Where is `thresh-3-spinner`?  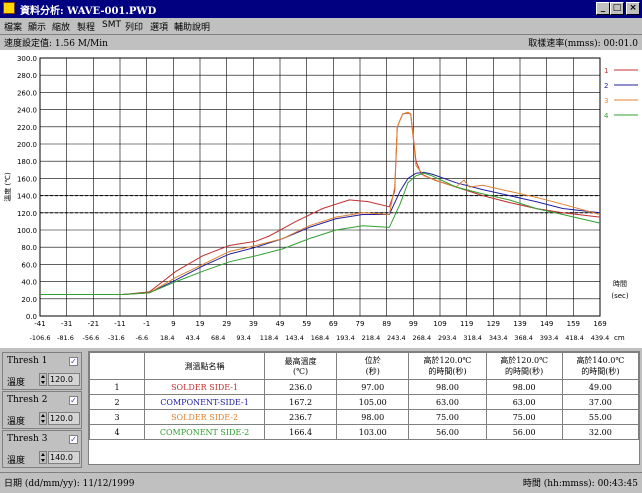
thresh-3-spinner is located at coordinates (43, 457).